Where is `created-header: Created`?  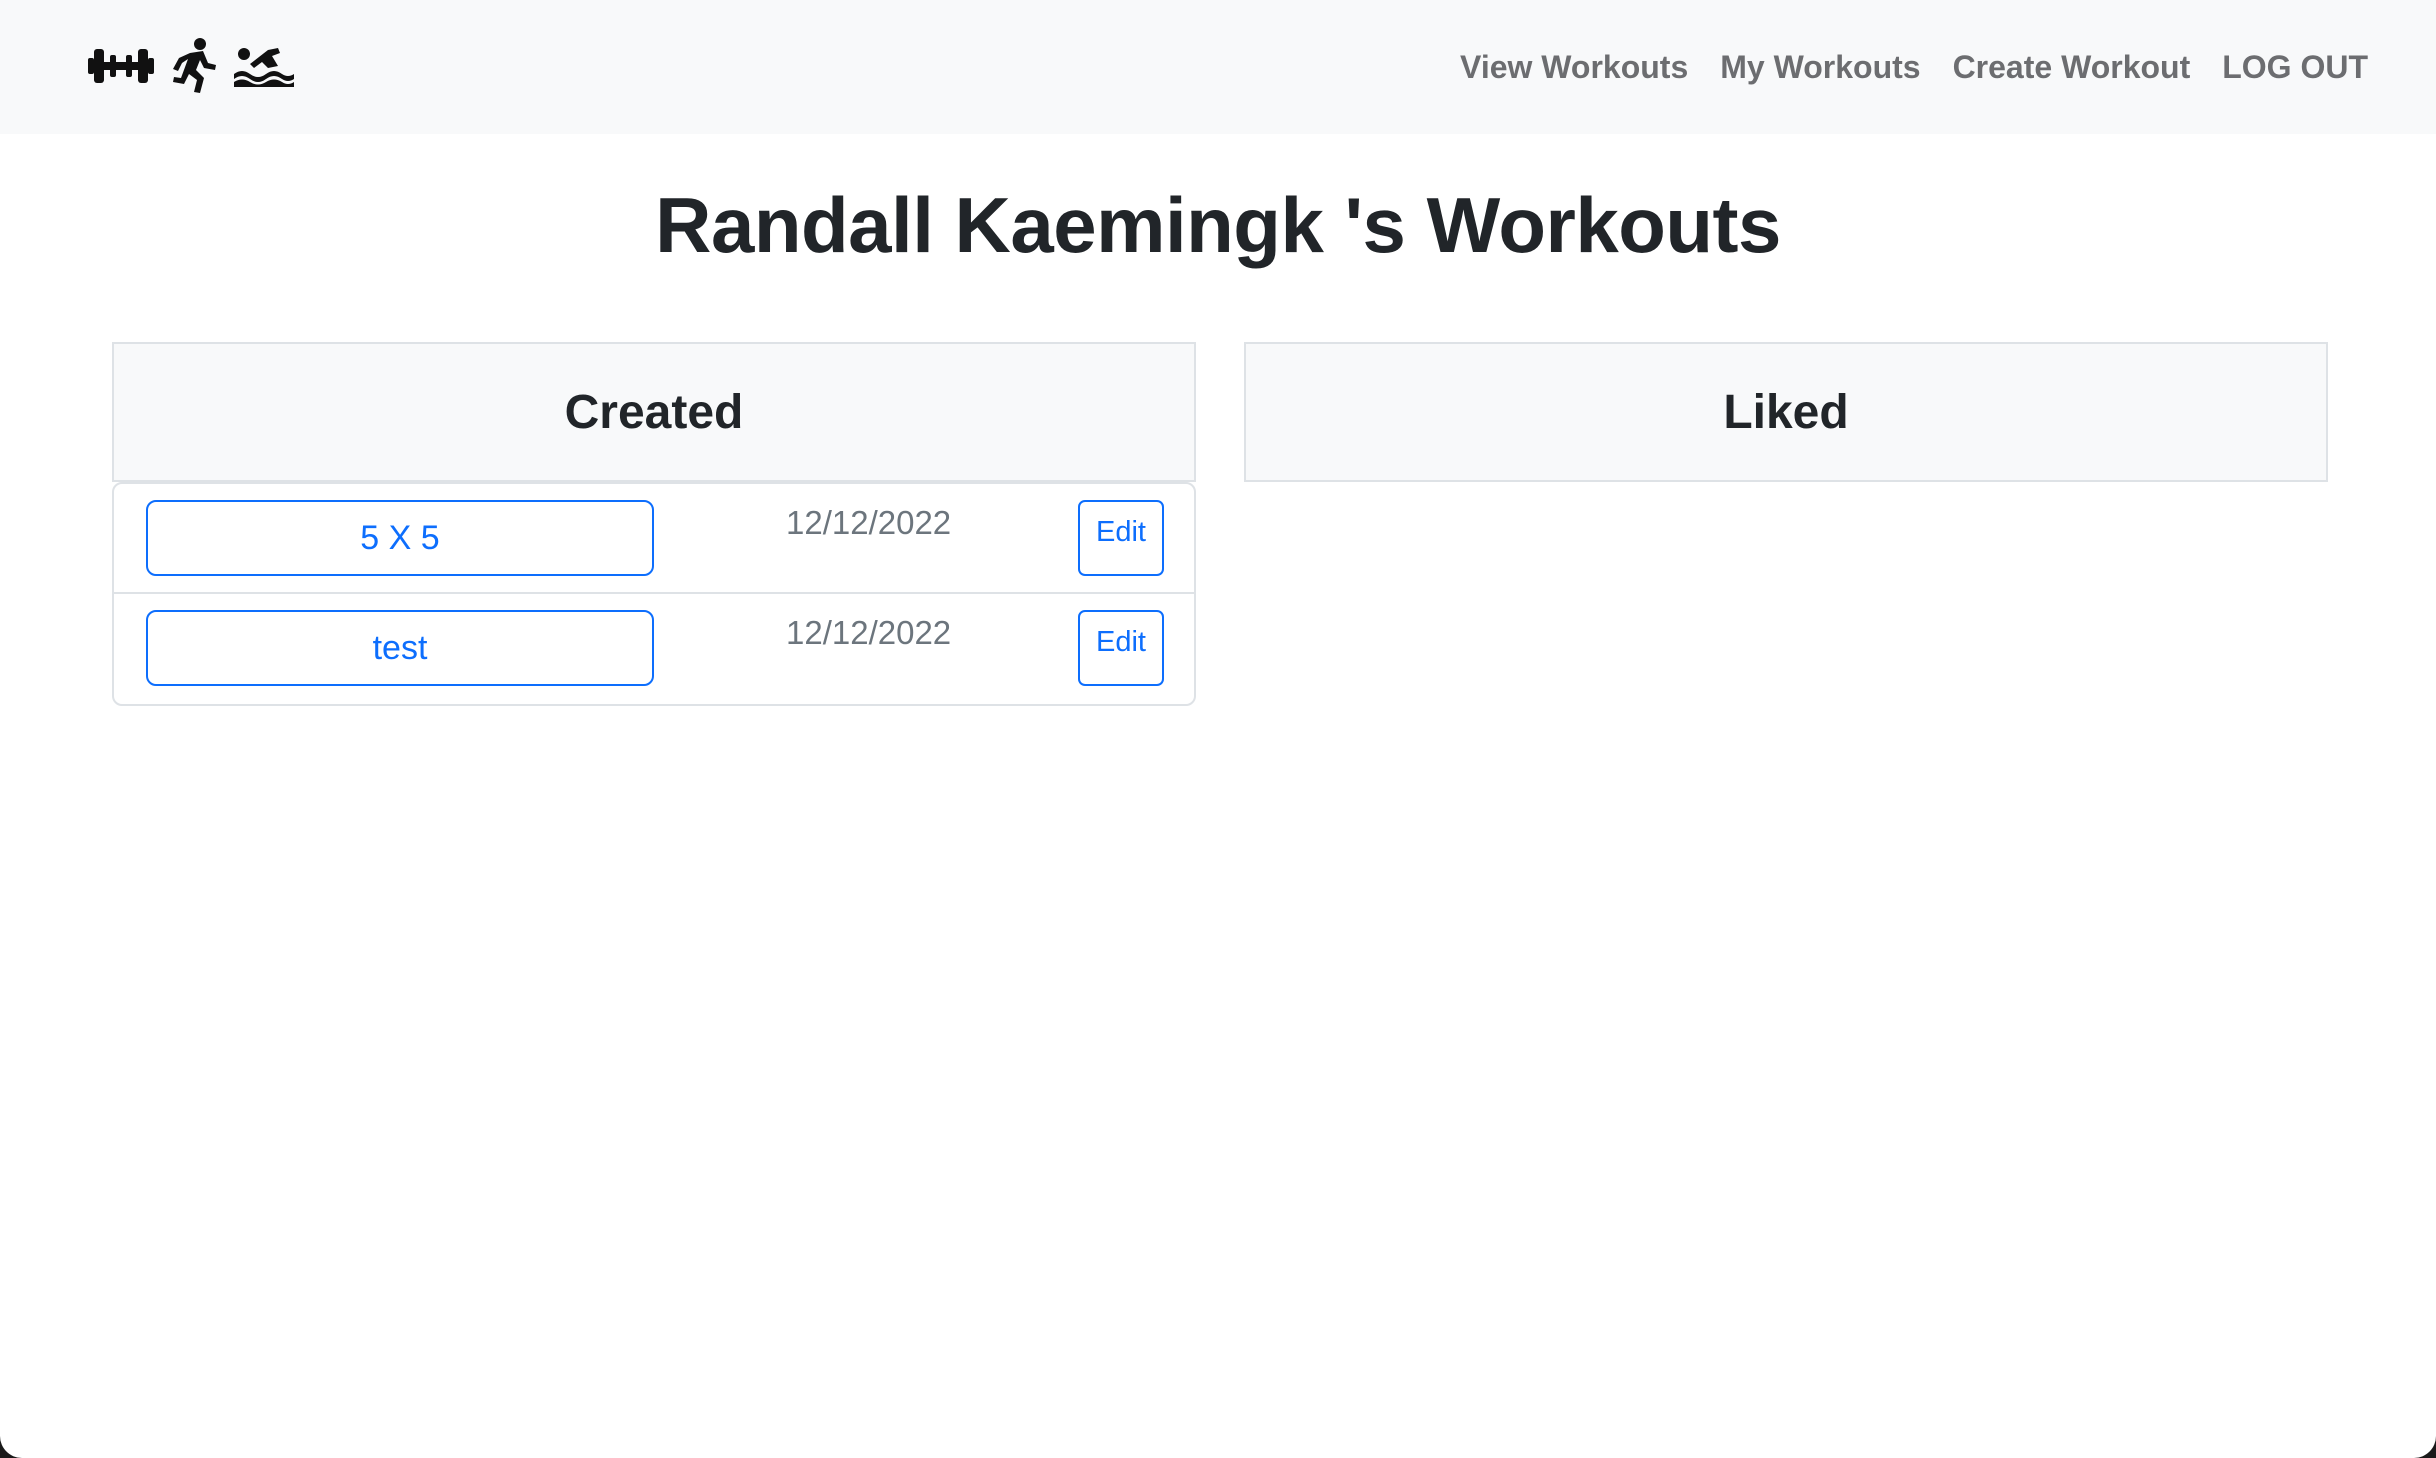 created-header: Created is located at coordinates (654, 412).